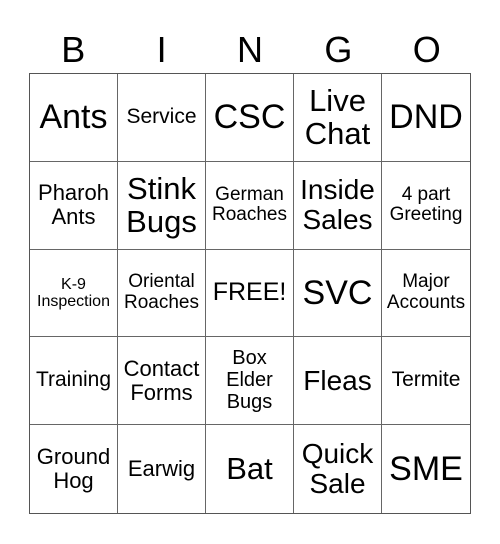 This screenshot has height=544, width=500. What do you see at coordinates (338, 469) in the screenshot?
I see `bingo-cell: Quick Sale` at bounding box center [338, 469].